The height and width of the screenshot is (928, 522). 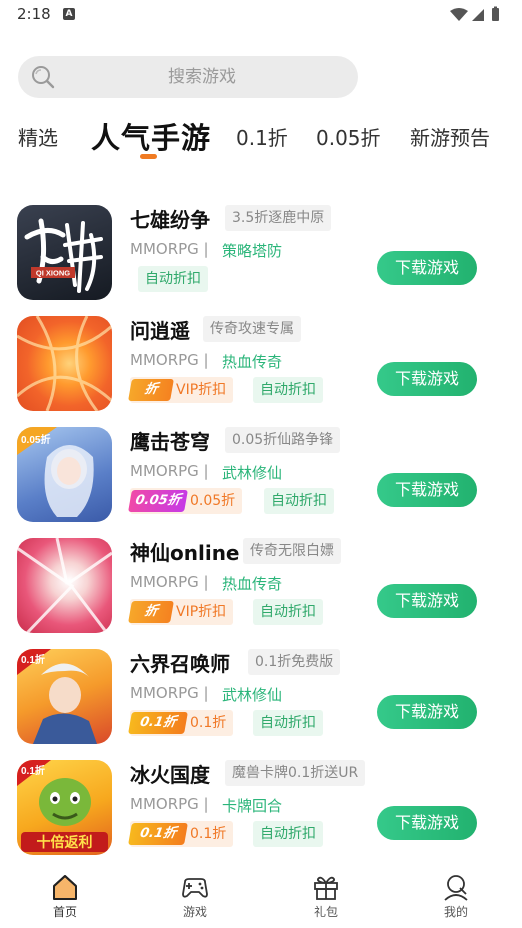 What do you see at coordinates (170, 442) in the screenshot?
I see `game-name: 鹰击苍穹` at bounding box center [170, 442].